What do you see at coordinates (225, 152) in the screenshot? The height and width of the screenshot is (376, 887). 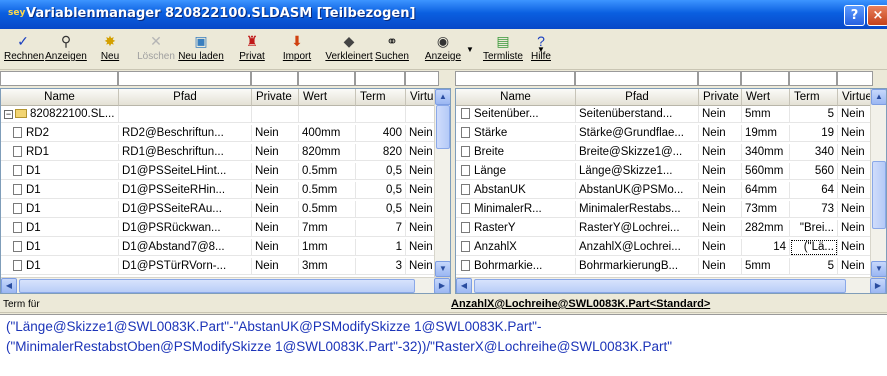 I see `table-row: RD1 RD1@Beschriftun... Nein 820mm 820 Nein` at bounding box center [225, 152].